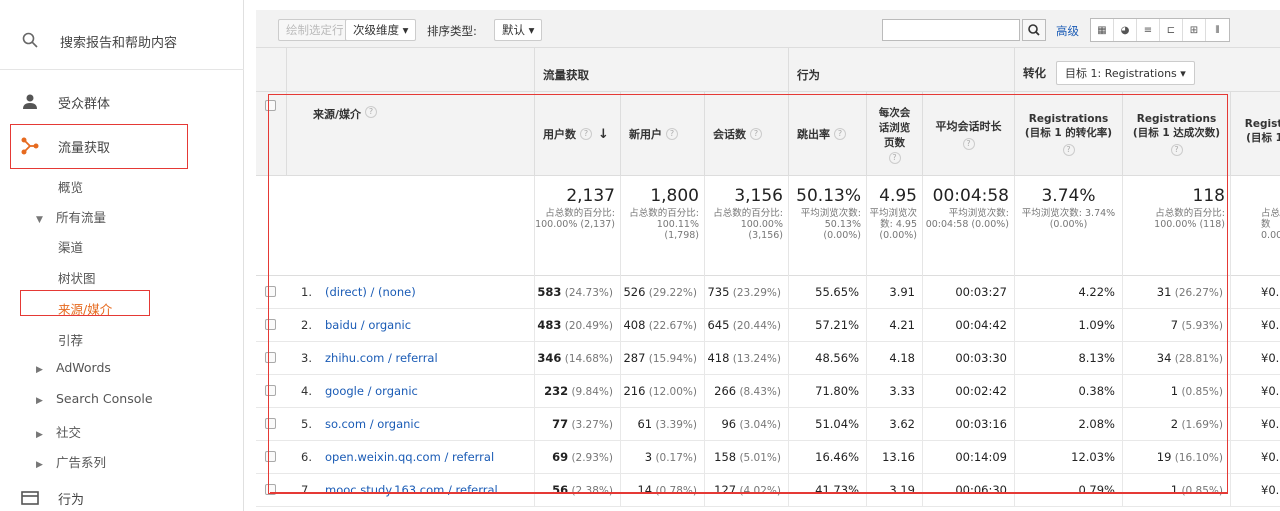 This screenshot has height=511, width=1280. What do you see at coordinates (1255, 292) in the screenshot?
I see `cell-value: ¥0.0` at bounding box center [1255, 292].